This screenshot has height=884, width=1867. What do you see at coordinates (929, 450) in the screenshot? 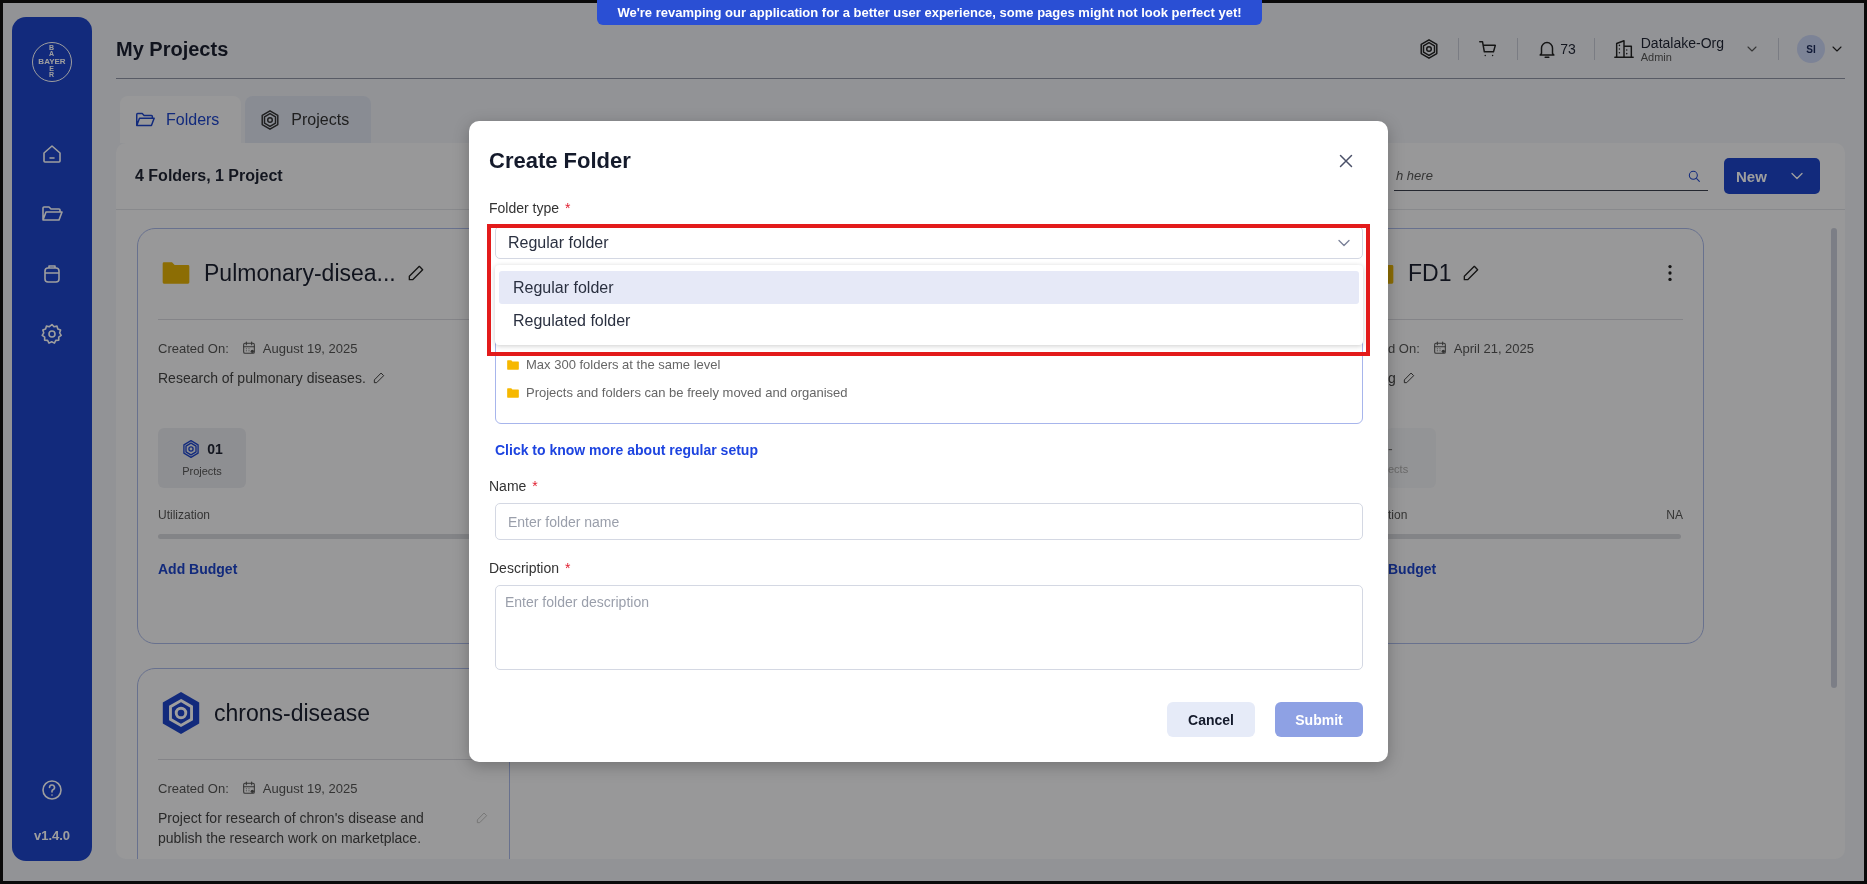
I see `setup-link: Click to know more about regular setup` at bounding box center [929, 450].